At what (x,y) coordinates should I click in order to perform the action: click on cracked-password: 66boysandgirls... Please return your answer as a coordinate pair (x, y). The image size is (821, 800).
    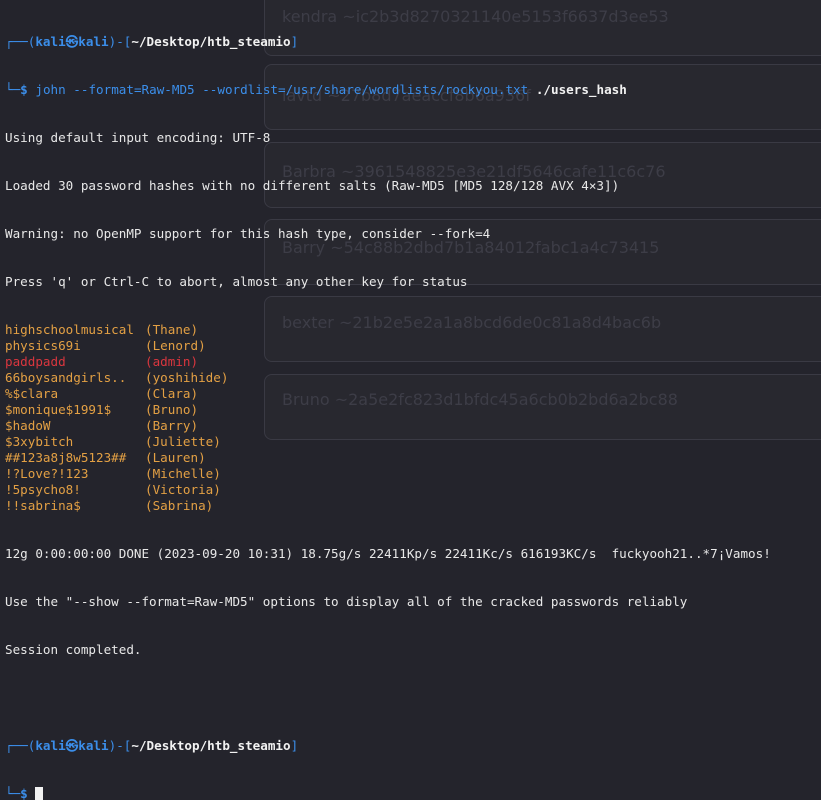
    Looking at the image, I should click on (66, 377).